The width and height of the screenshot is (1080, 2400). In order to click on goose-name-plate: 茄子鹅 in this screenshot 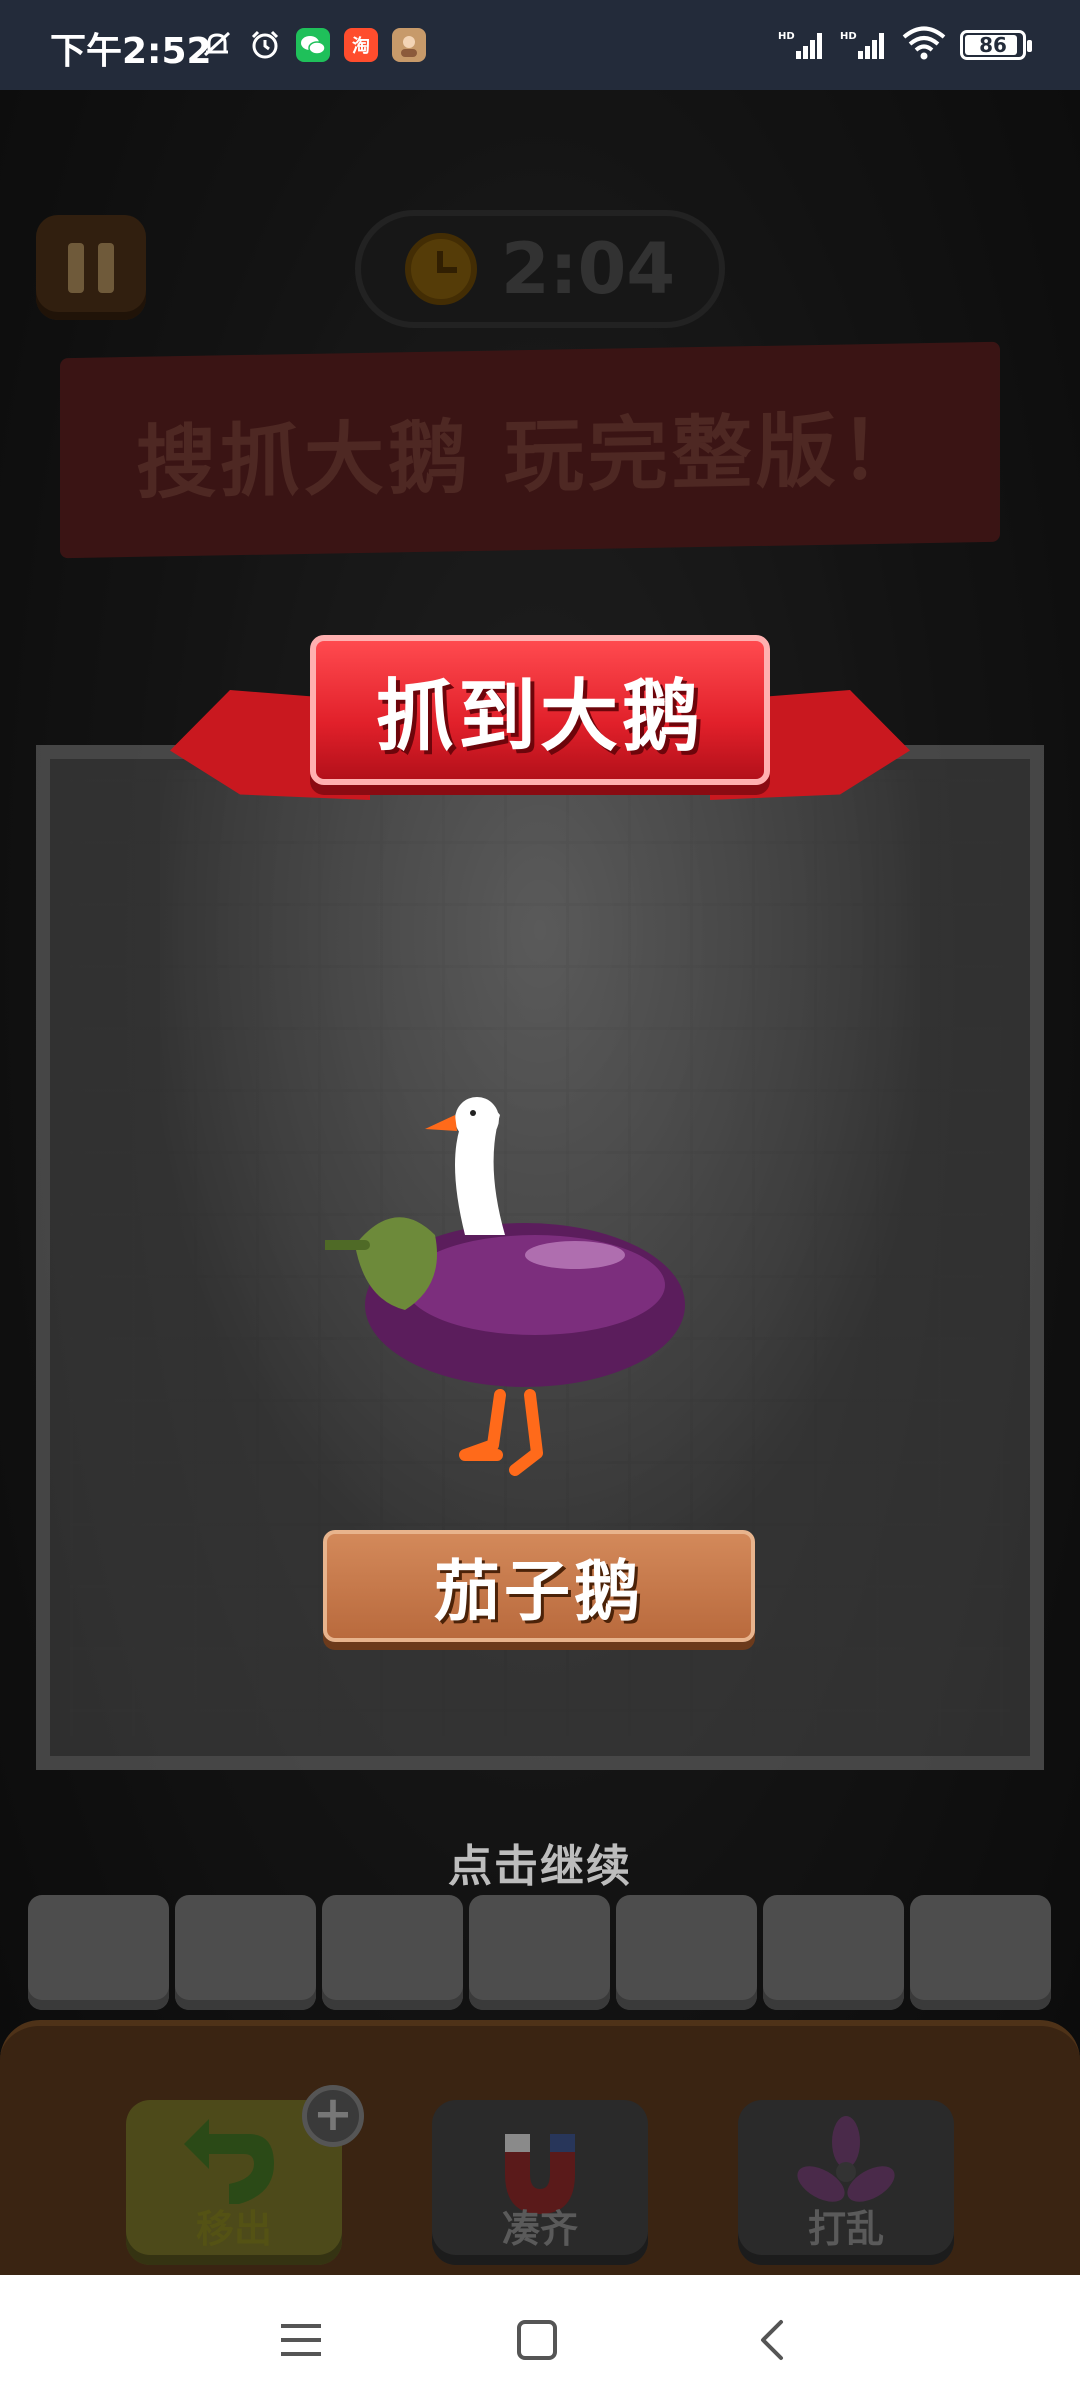, I will do `click(539, 1586)`.